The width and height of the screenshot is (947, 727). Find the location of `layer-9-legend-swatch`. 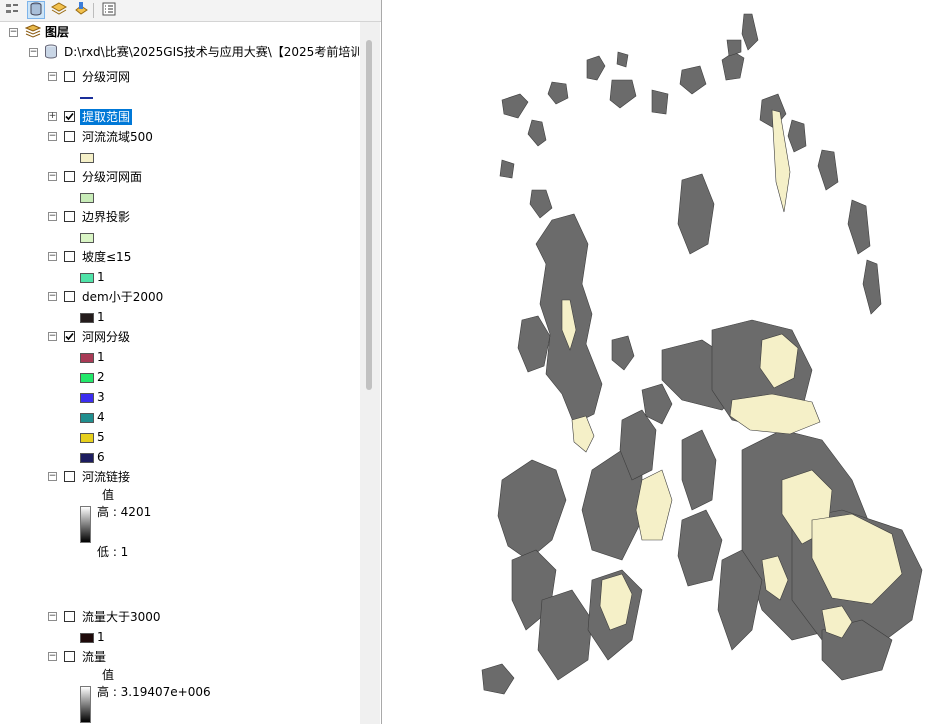

layer-9-legend-swatch is located at coordinates (87, 638).